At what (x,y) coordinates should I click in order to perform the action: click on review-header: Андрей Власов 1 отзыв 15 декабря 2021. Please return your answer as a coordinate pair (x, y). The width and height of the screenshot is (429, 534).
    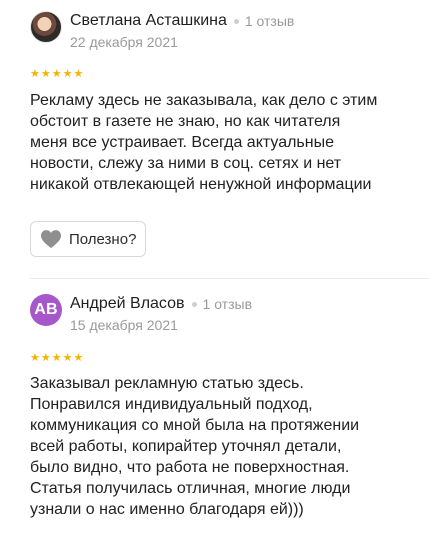
    Looking at the image, I should click on (161, 314).